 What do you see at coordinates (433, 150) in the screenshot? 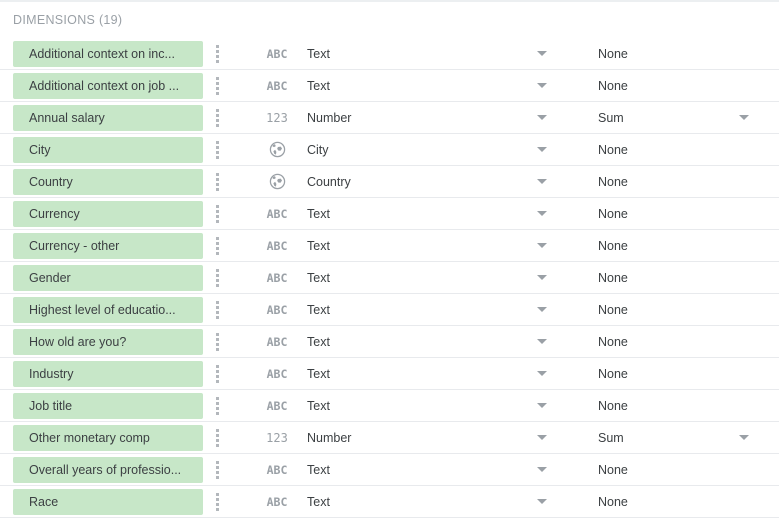
I see `field-type-selector: City` at bounding box center [433, 150].